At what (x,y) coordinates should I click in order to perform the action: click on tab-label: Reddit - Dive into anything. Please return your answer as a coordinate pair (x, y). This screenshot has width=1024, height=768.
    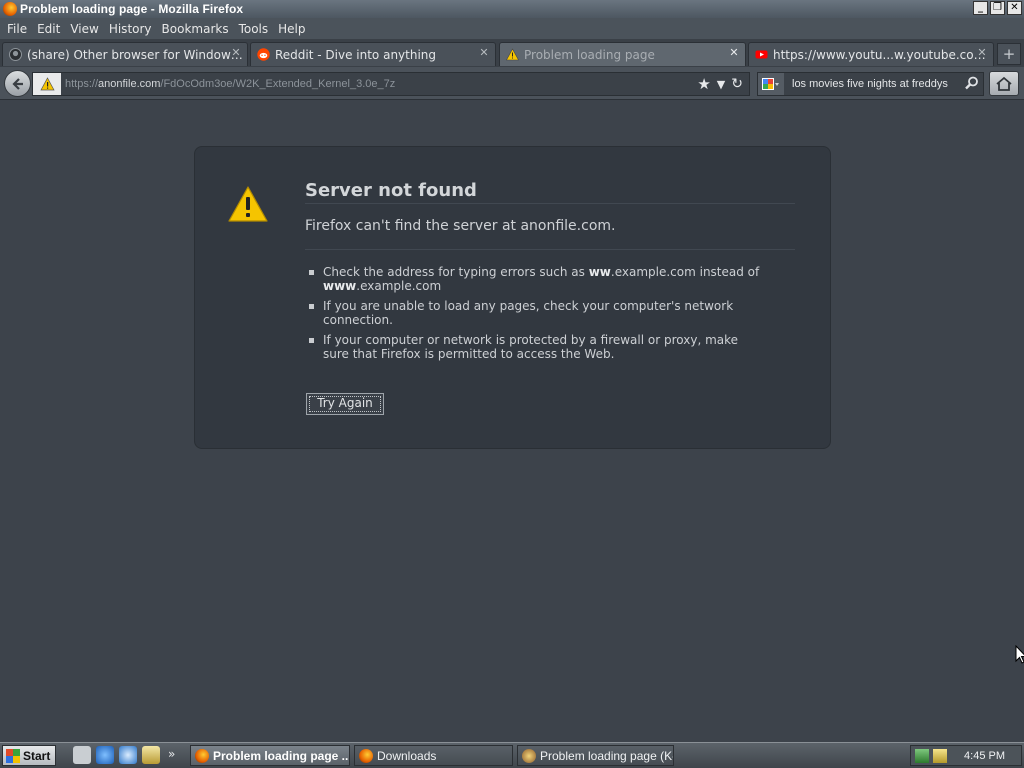
    Looking at the image, I should click on (356, 54).